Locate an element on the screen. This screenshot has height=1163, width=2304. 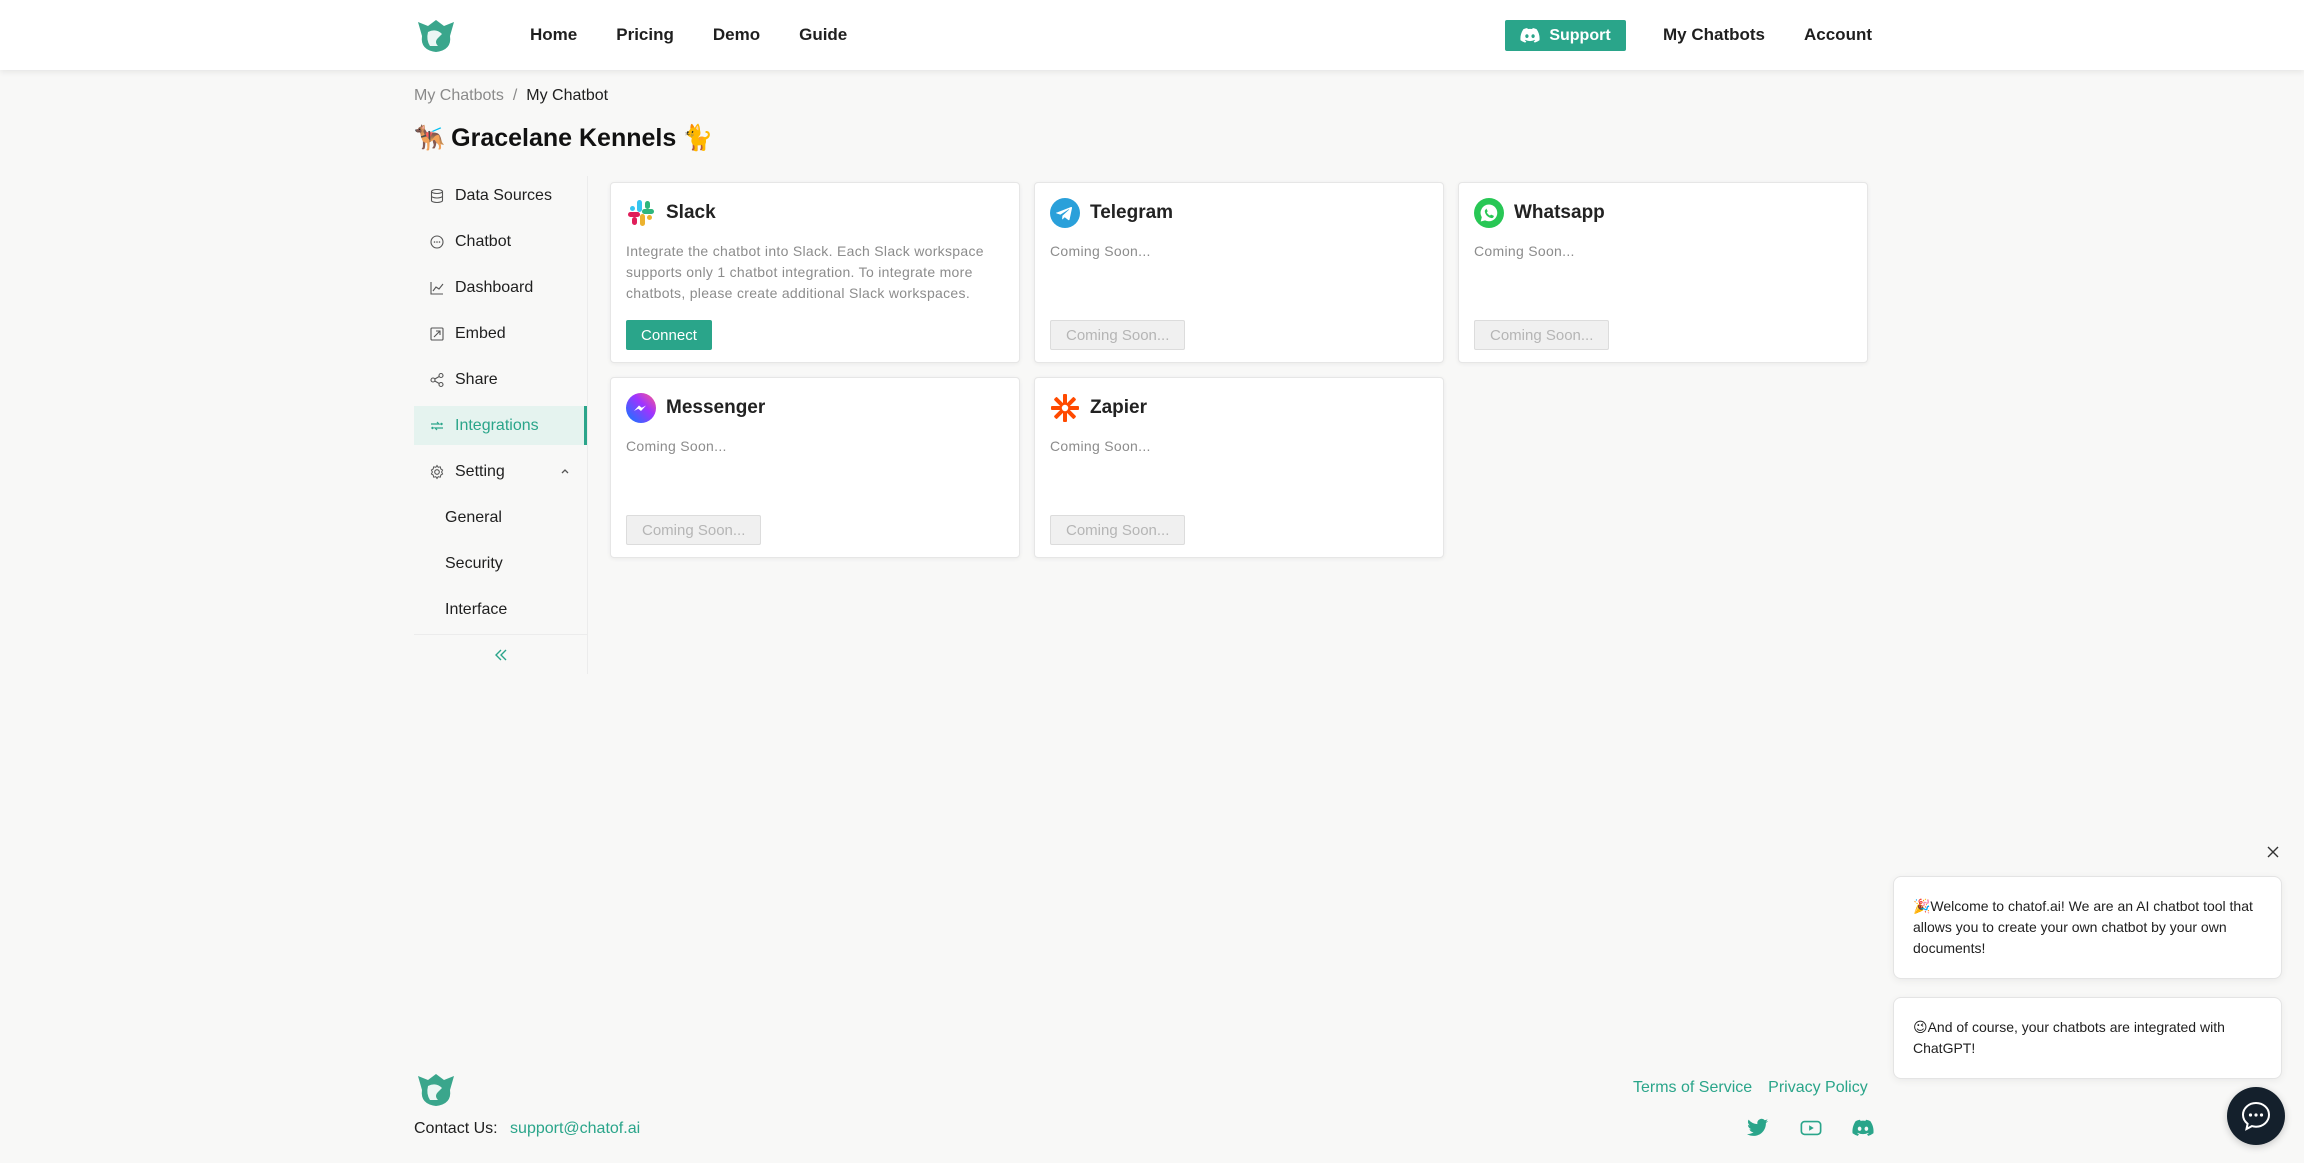
breadcrumb: My Chatbots / My Chatbot is located at coordinates (511, 96).